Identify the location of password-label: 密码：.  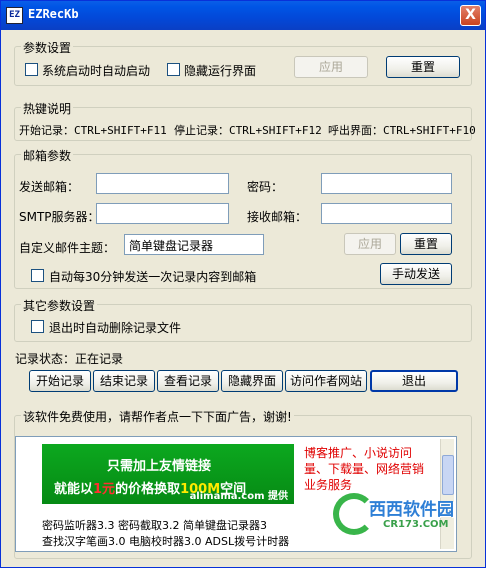
(265, 187).